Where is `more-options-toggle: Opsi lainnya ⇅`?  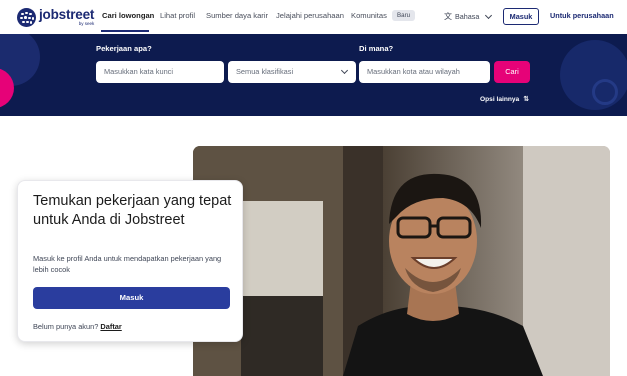 more-options-toggle: Opsi lainnya ⇅ is located at coordinates (505, 99).